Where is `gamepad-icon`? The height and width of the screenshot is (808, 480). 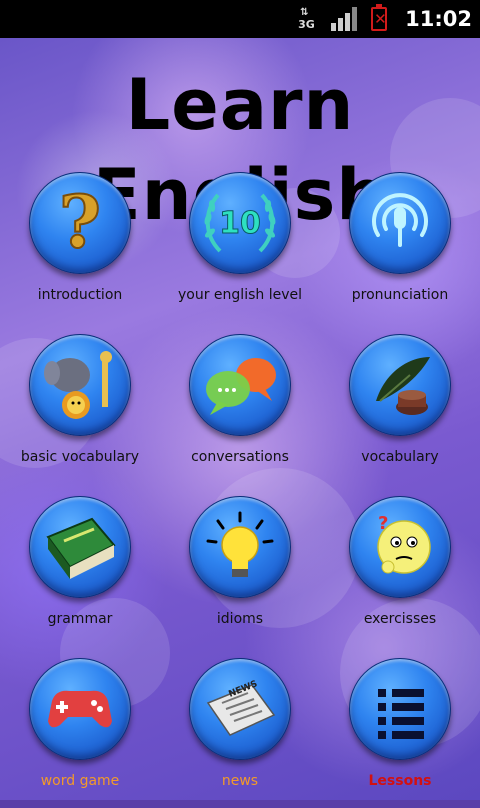
gamepad-icon is located at coordinates (80, 709).